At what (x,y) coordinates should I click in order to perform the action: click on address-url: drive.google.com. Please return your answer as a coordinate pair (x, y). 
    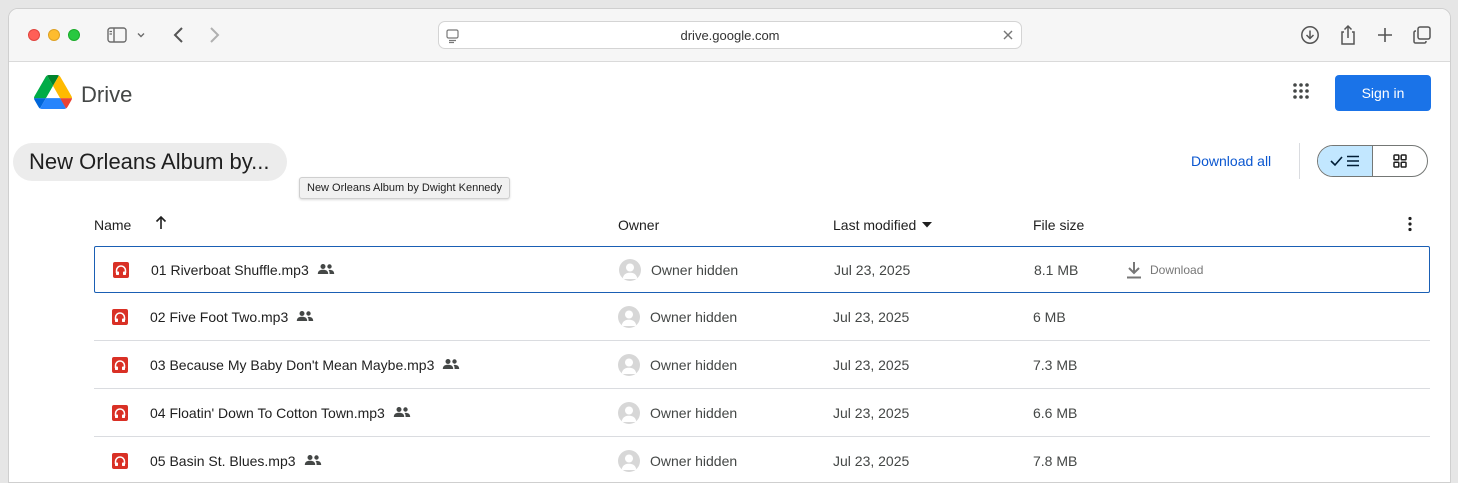
    Looking at the image, I should click on (730, 35).